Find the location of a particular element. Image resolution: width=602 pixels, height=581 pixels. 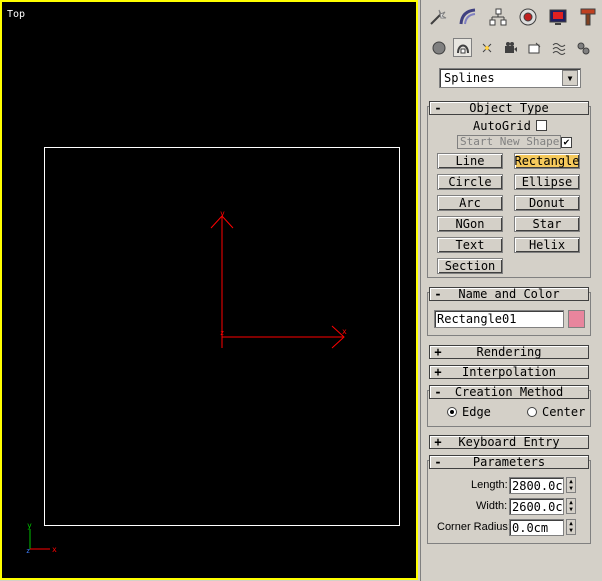

world-x-label: x is located at coordinates (54, 549).